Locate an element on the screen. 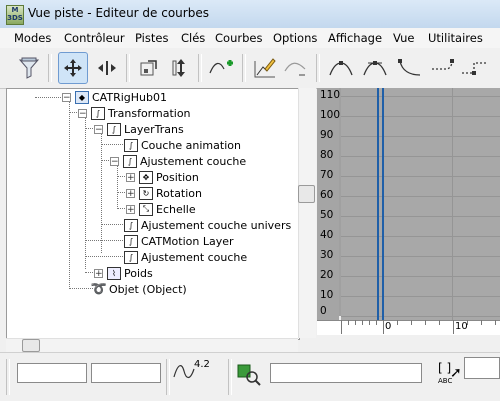 The image size is (500, 401). title-bar: M 3DS Vue piste - Editeur de courbes is located at coordinates (250, 14).